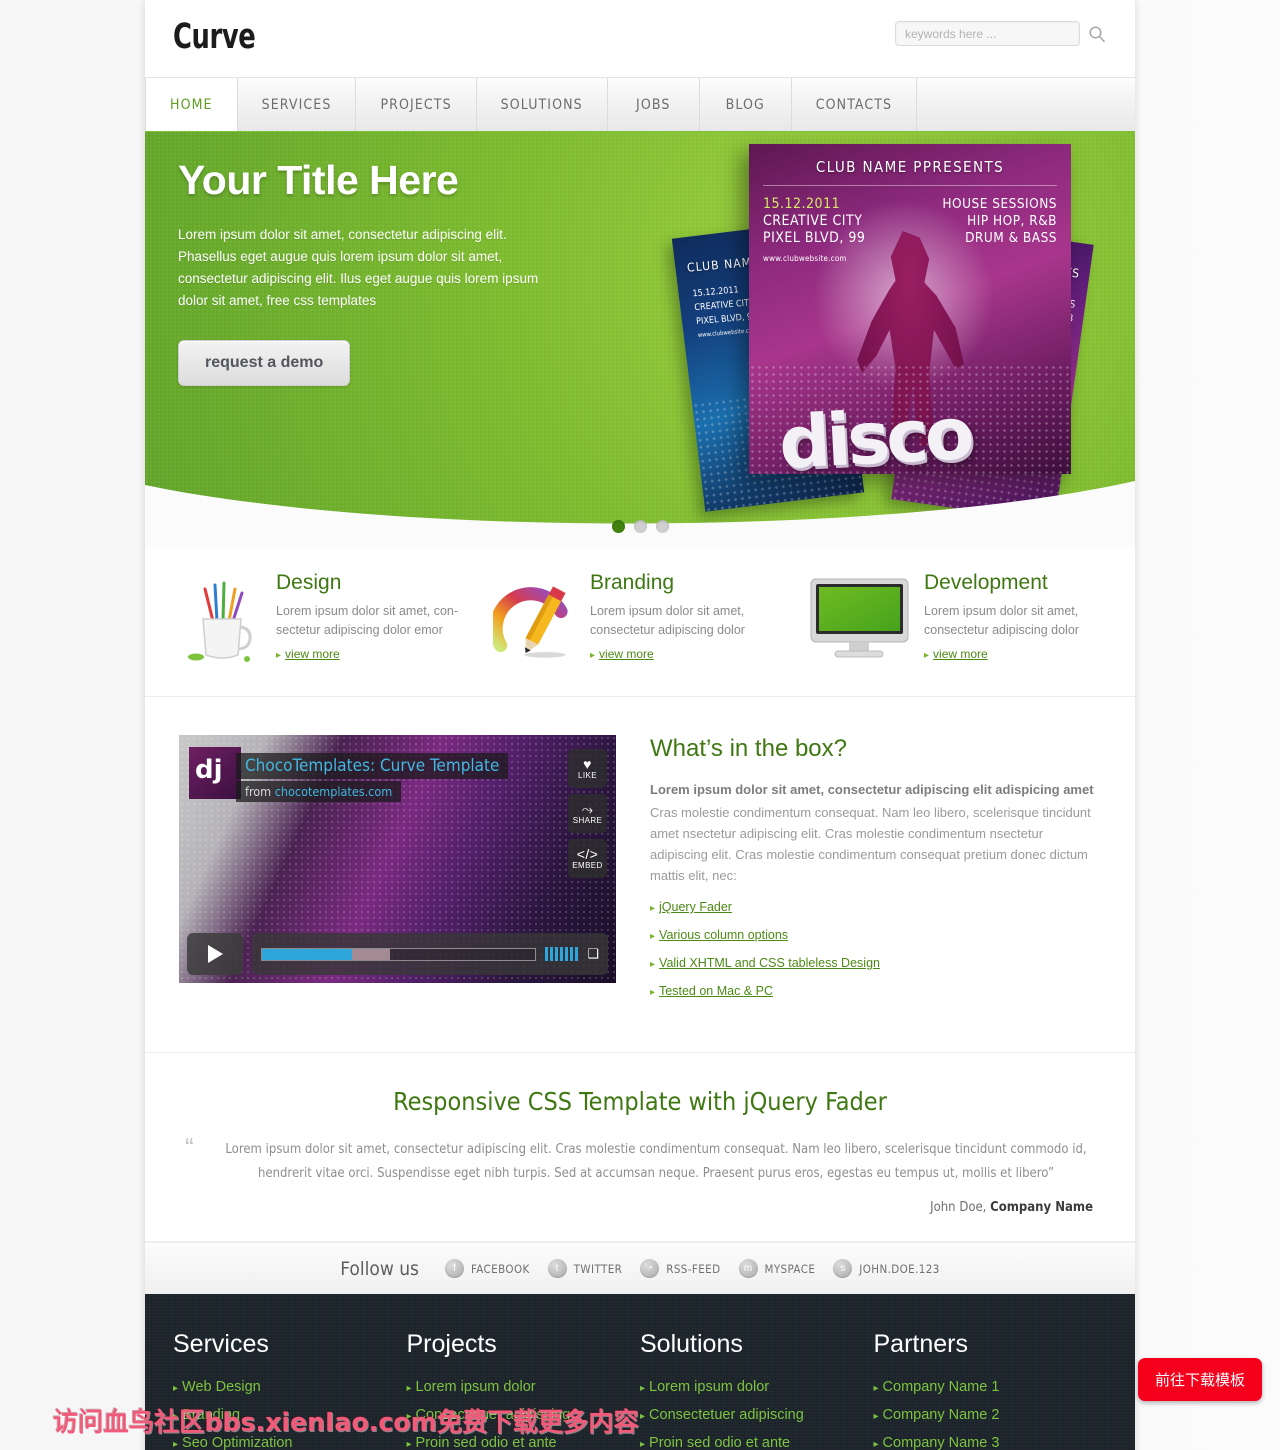  Describe the element at coordinates (333, 791) in the screenshot. I see `video-from-site: chocotemplates.com` at that location.